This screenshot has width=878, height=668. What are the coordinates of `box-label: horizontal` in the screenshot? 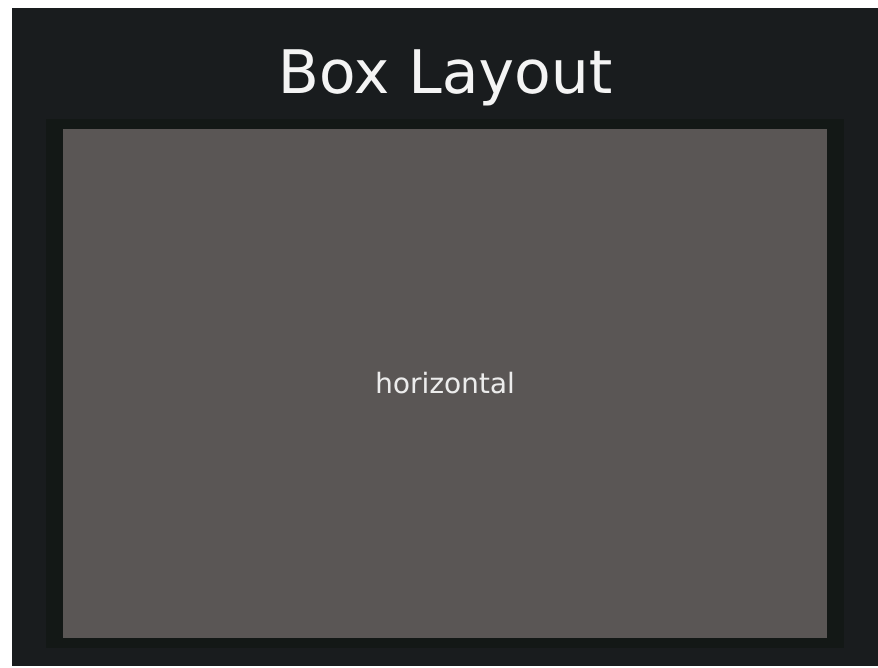 It's located at (445, 384).